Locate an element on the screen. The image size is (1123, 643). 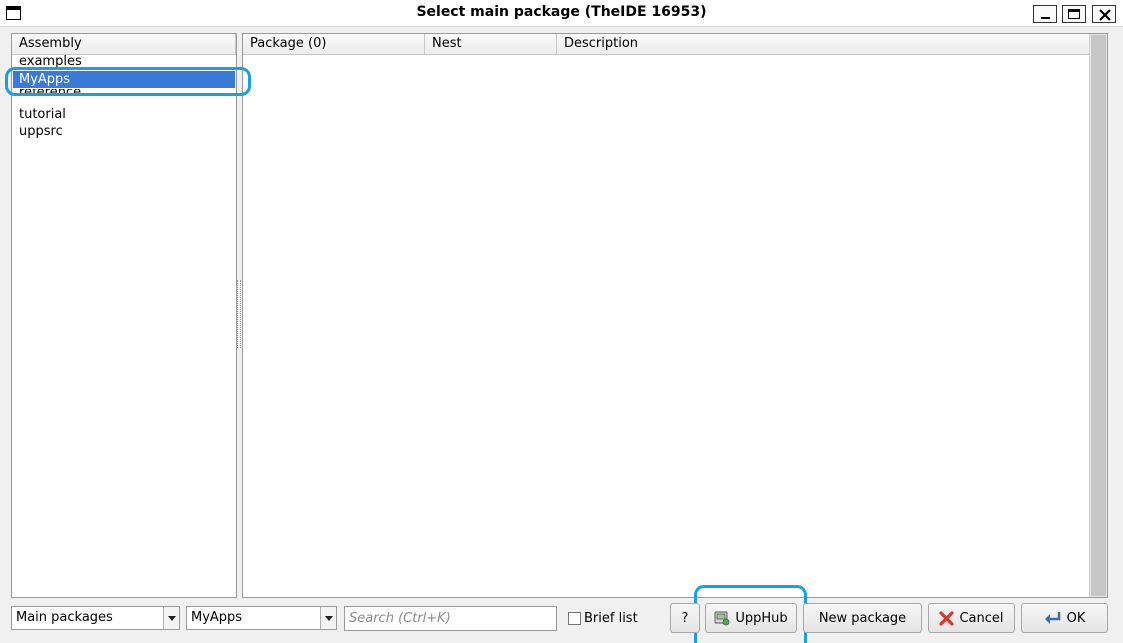
package-filter-dropdown: Main packages is located at coordinates (95, 618).